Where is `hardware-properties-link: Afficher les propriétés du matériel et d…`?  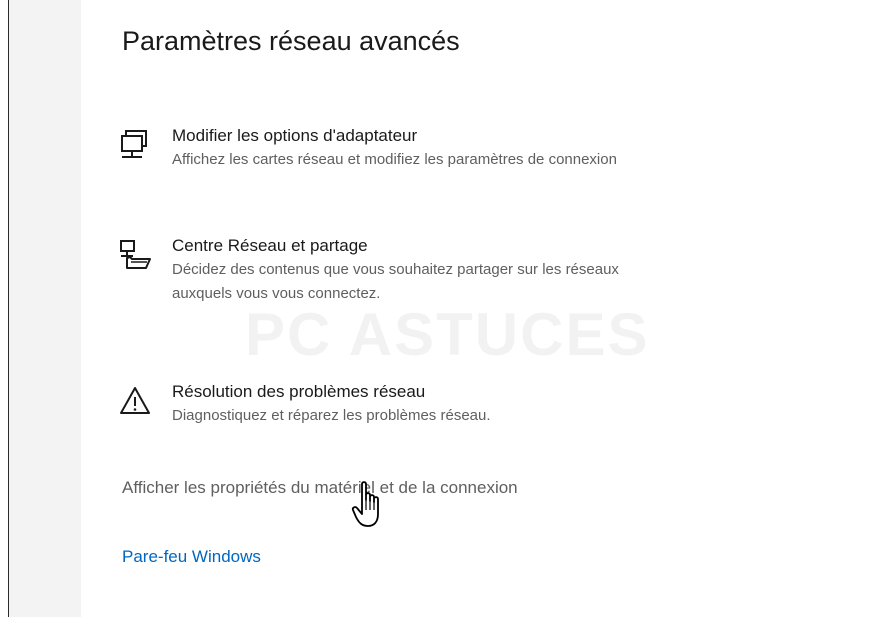
hardware-properties-link: Afficher les propriétés du matériel et d… is located at coordinates (320, 488).